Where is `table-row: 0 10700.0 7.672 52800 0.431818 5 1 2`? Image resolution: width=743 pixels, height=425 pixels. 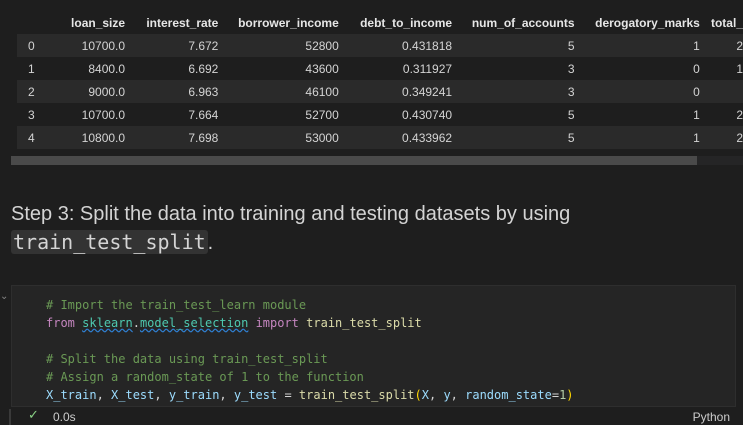
table-row: 0 10700.0 7.672 52800 0.431818 5 1 2 is located at coordinates (380, 45).